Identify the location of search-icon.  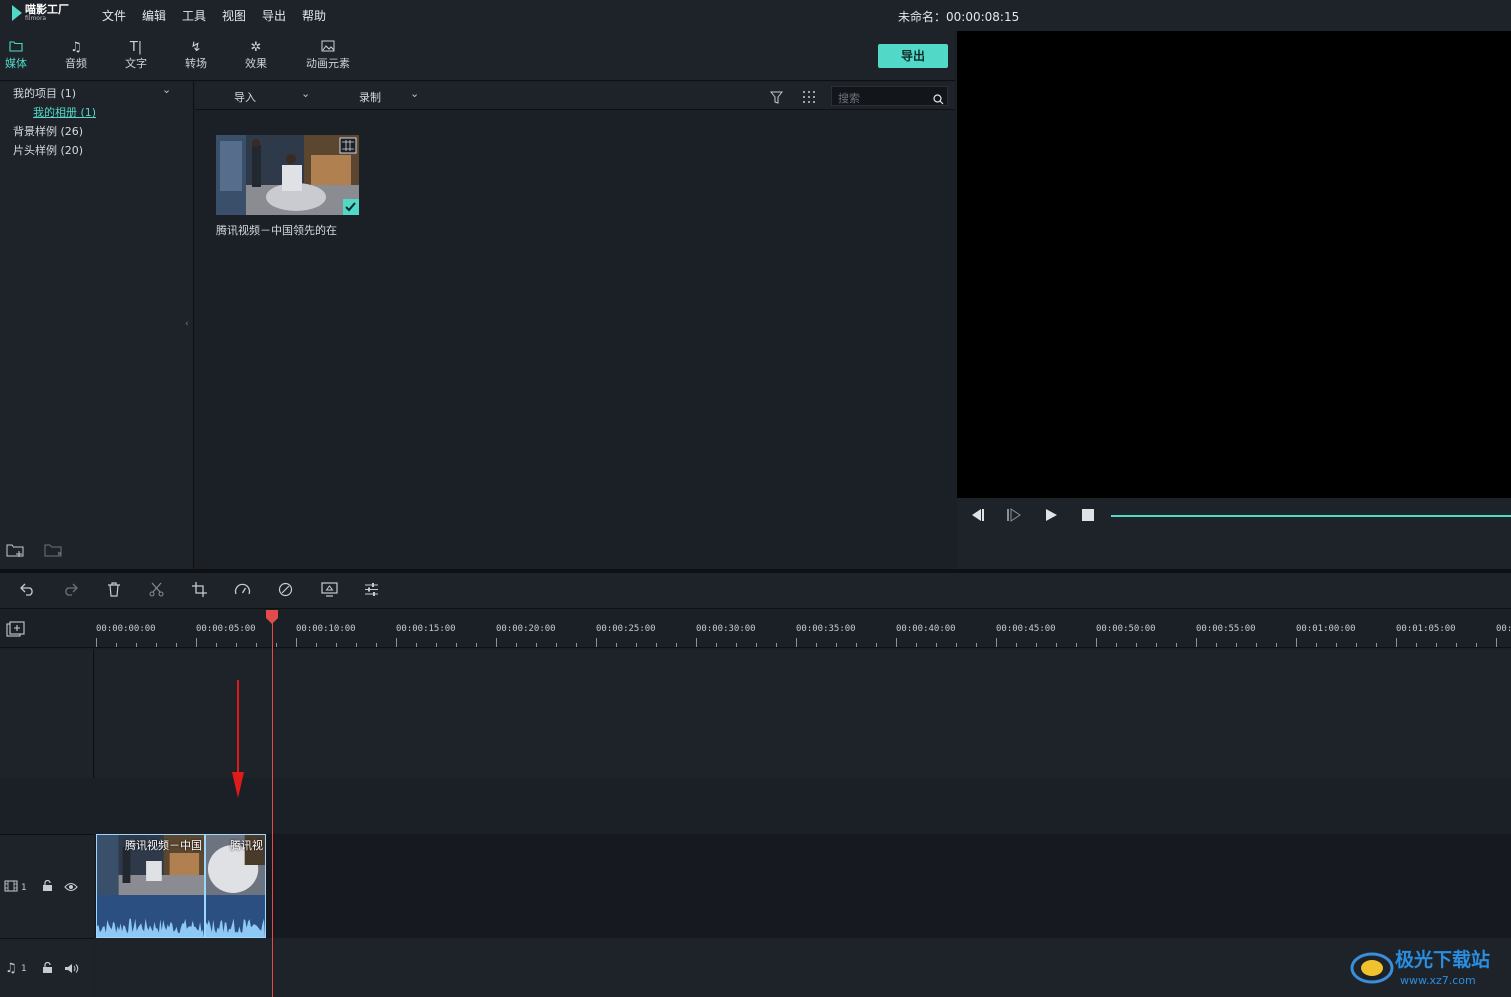
(938, 99).